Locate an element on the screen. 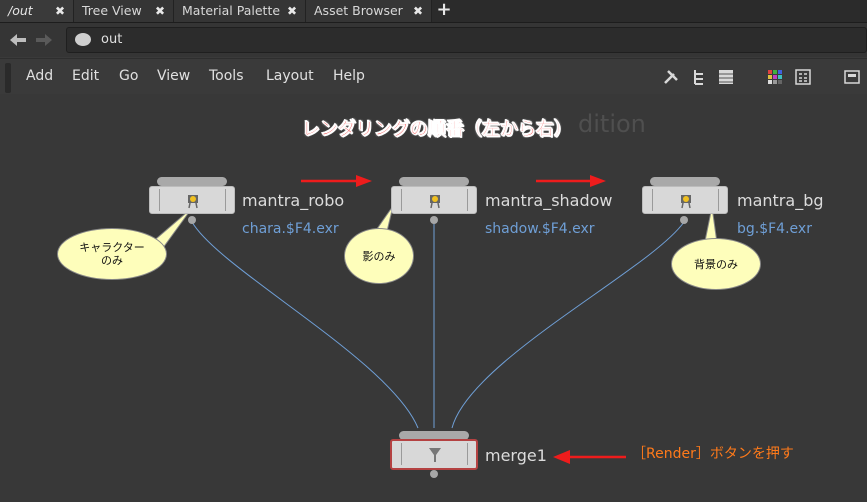  node-mantra-robo is located at coordinates (192, 200).